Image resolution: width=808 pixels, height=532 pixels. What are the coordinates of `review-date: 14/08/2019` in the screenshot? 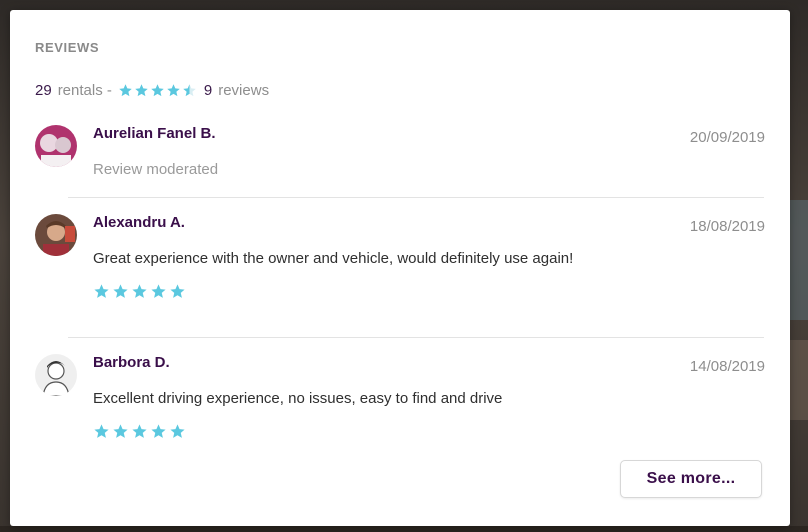 It's located at (727, 366).